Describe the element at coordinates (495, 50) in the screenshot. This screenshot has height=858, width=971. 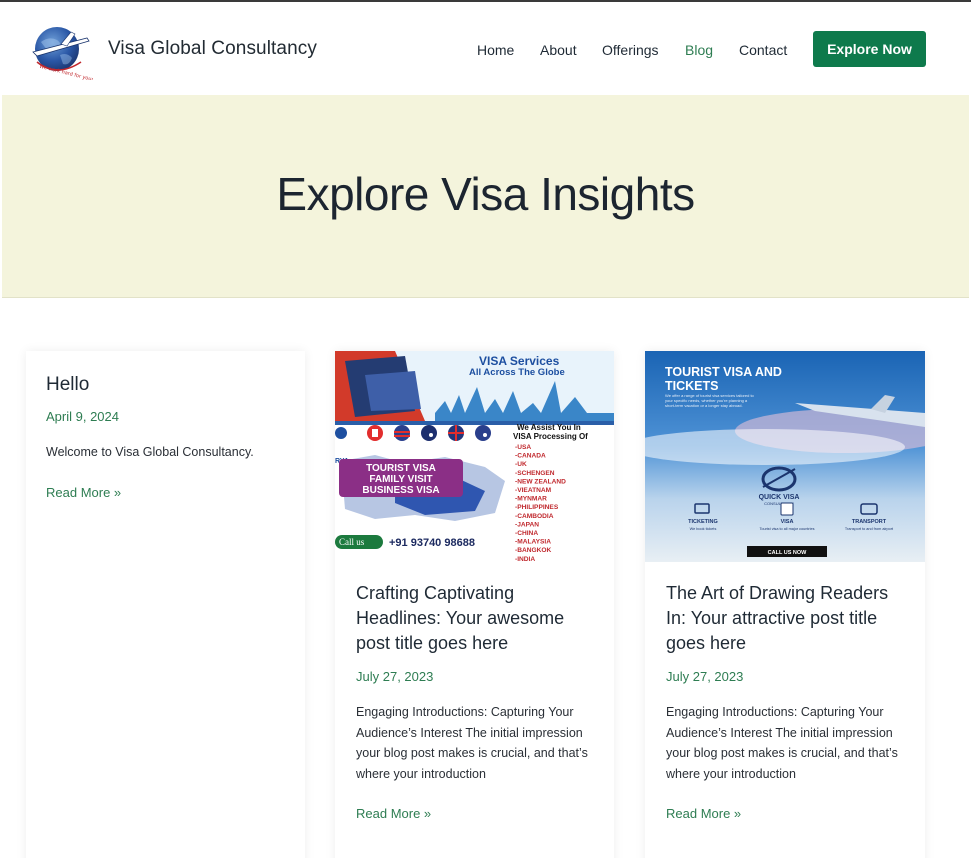
I see `nav-home: Home` at that location.